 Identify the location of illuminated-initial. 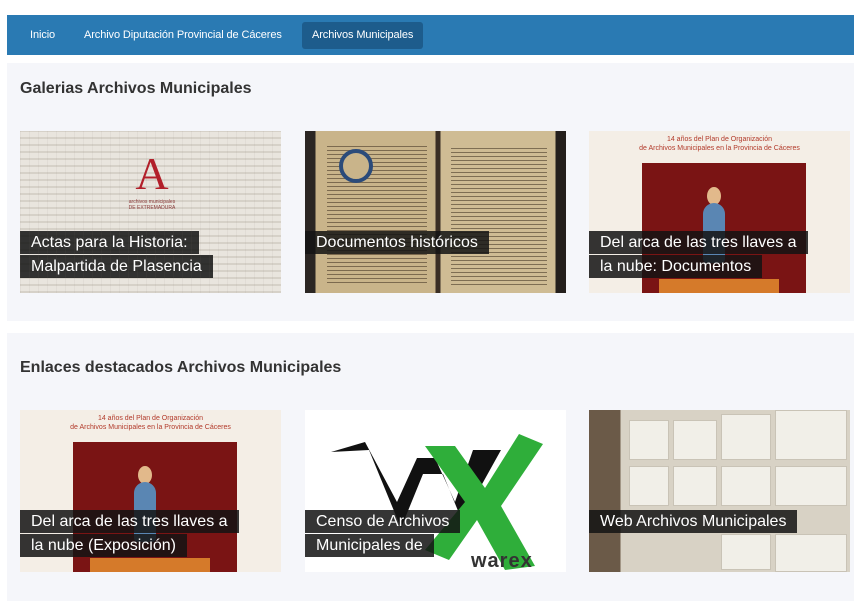
(356, 166).